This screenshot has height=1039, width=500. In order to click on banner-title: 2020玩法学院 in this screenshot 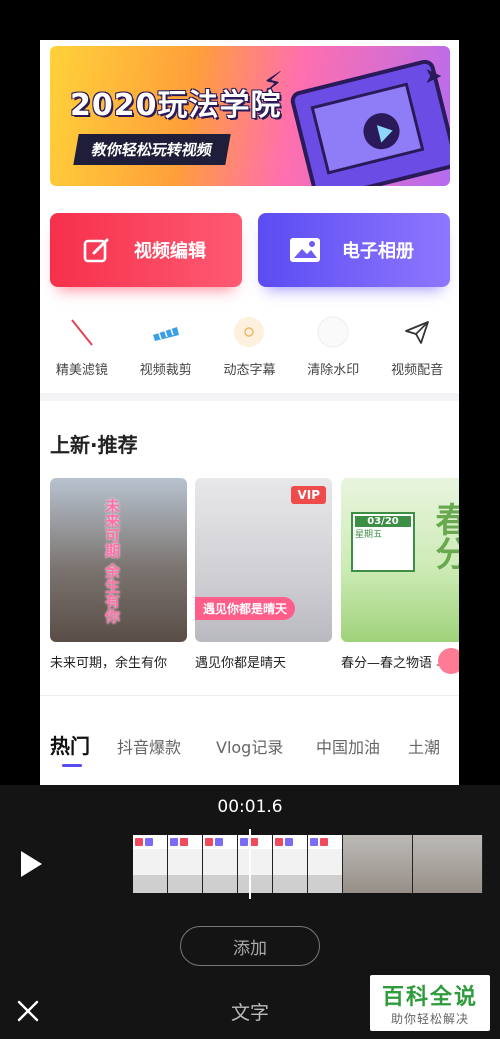, I will do `click(176, 105)`.